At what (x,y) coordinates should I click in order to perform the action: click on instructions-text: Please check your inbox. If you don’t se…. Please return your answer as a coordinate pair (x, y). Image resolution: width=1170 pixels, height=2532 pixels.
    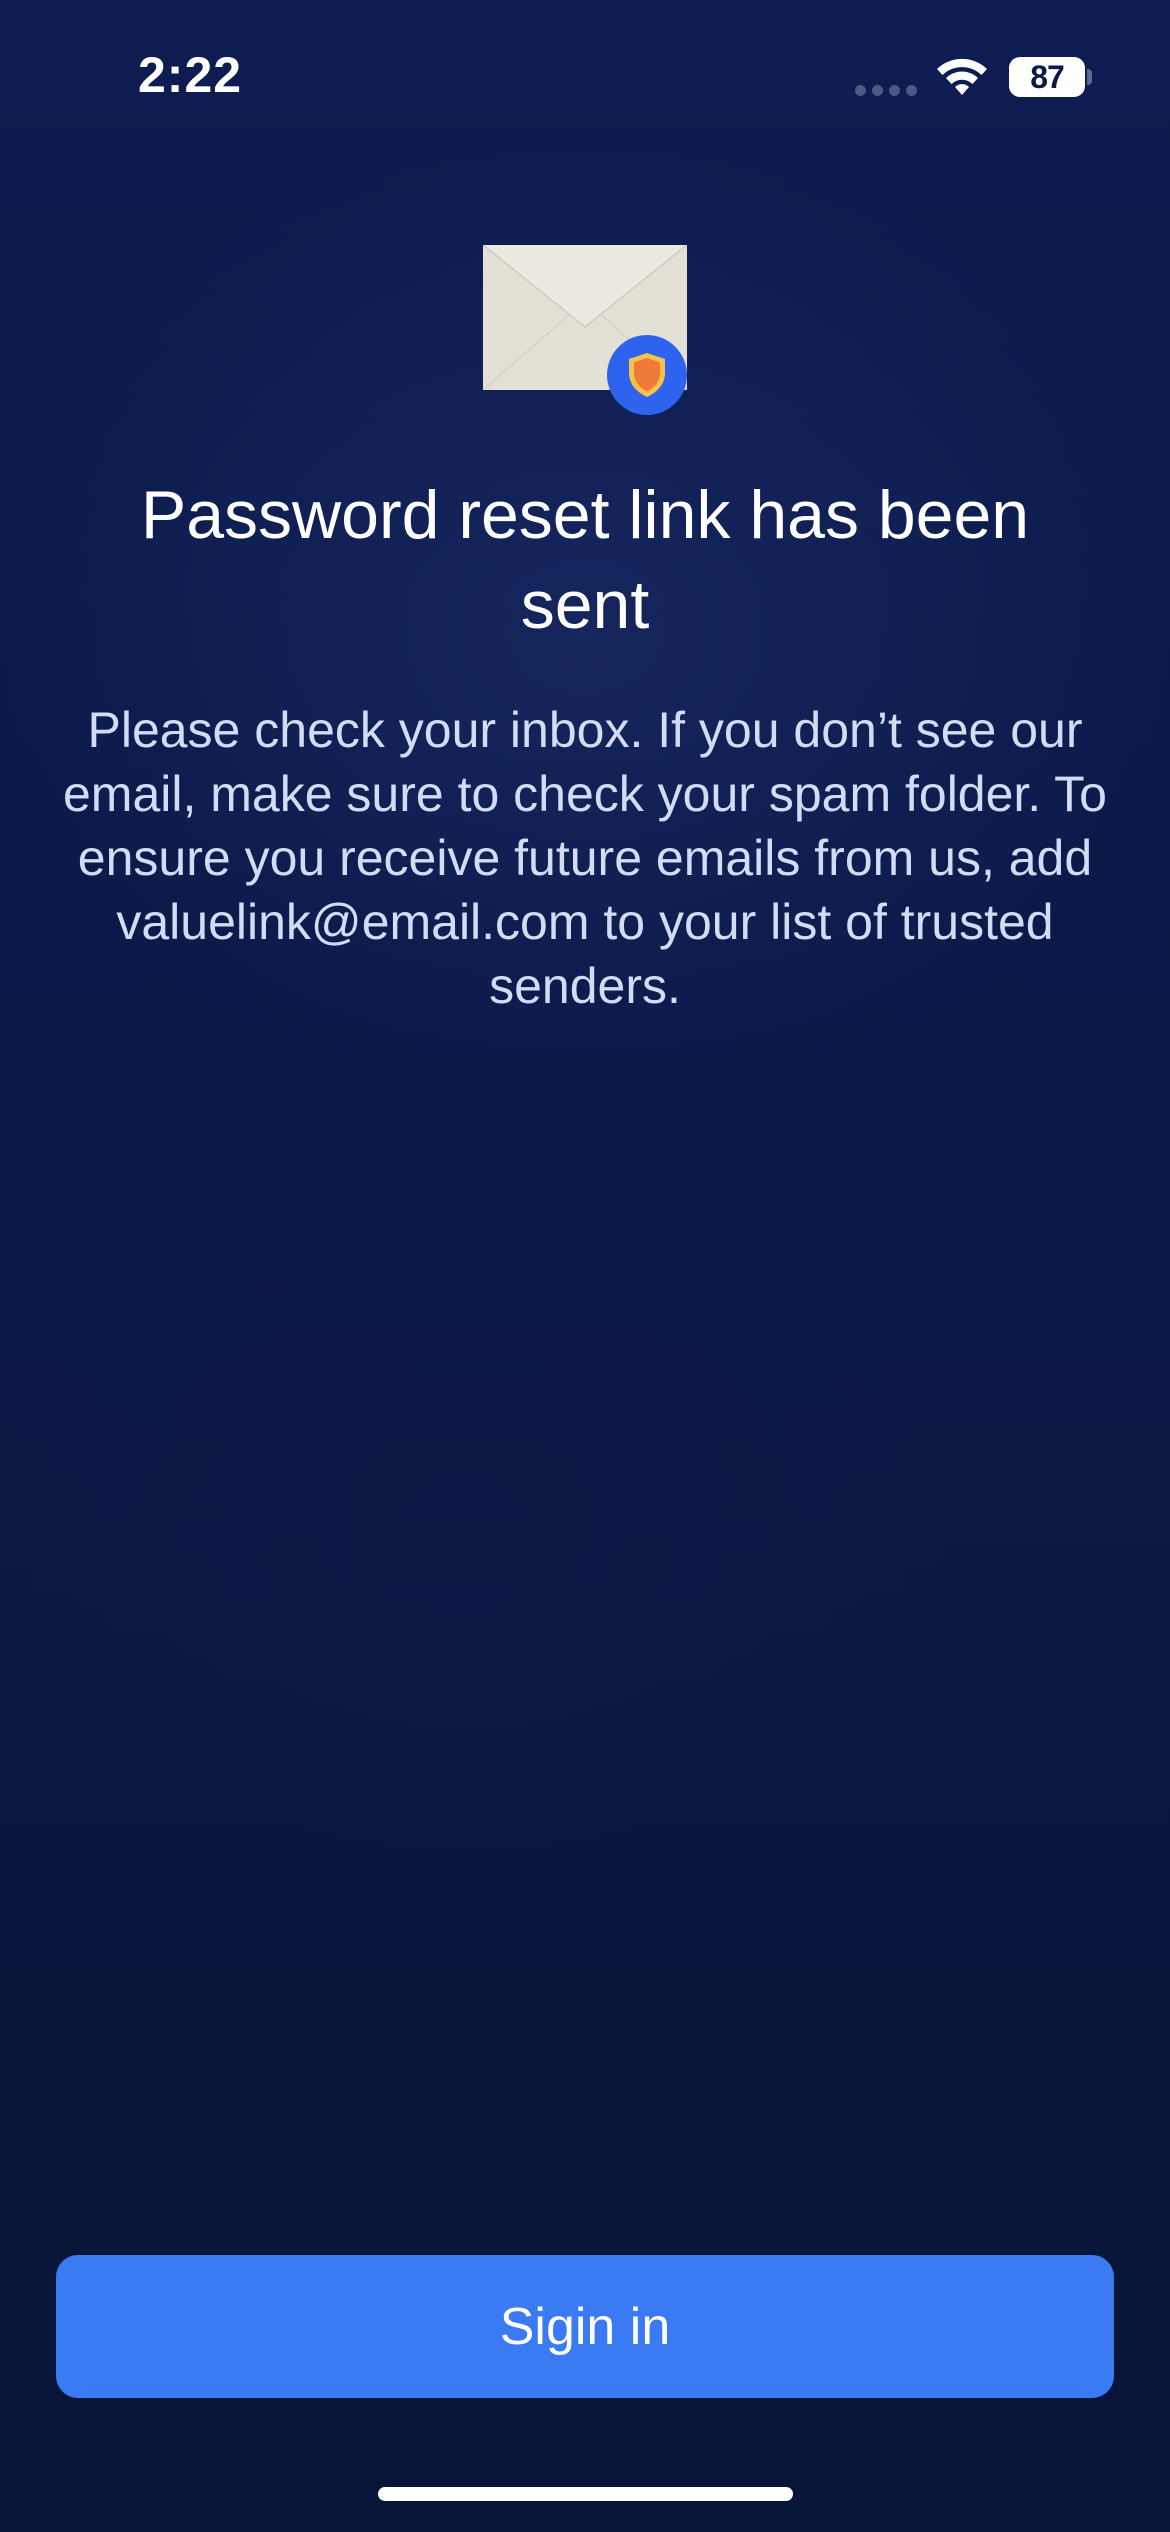
    Looking at the image, I should click on (585, 858).